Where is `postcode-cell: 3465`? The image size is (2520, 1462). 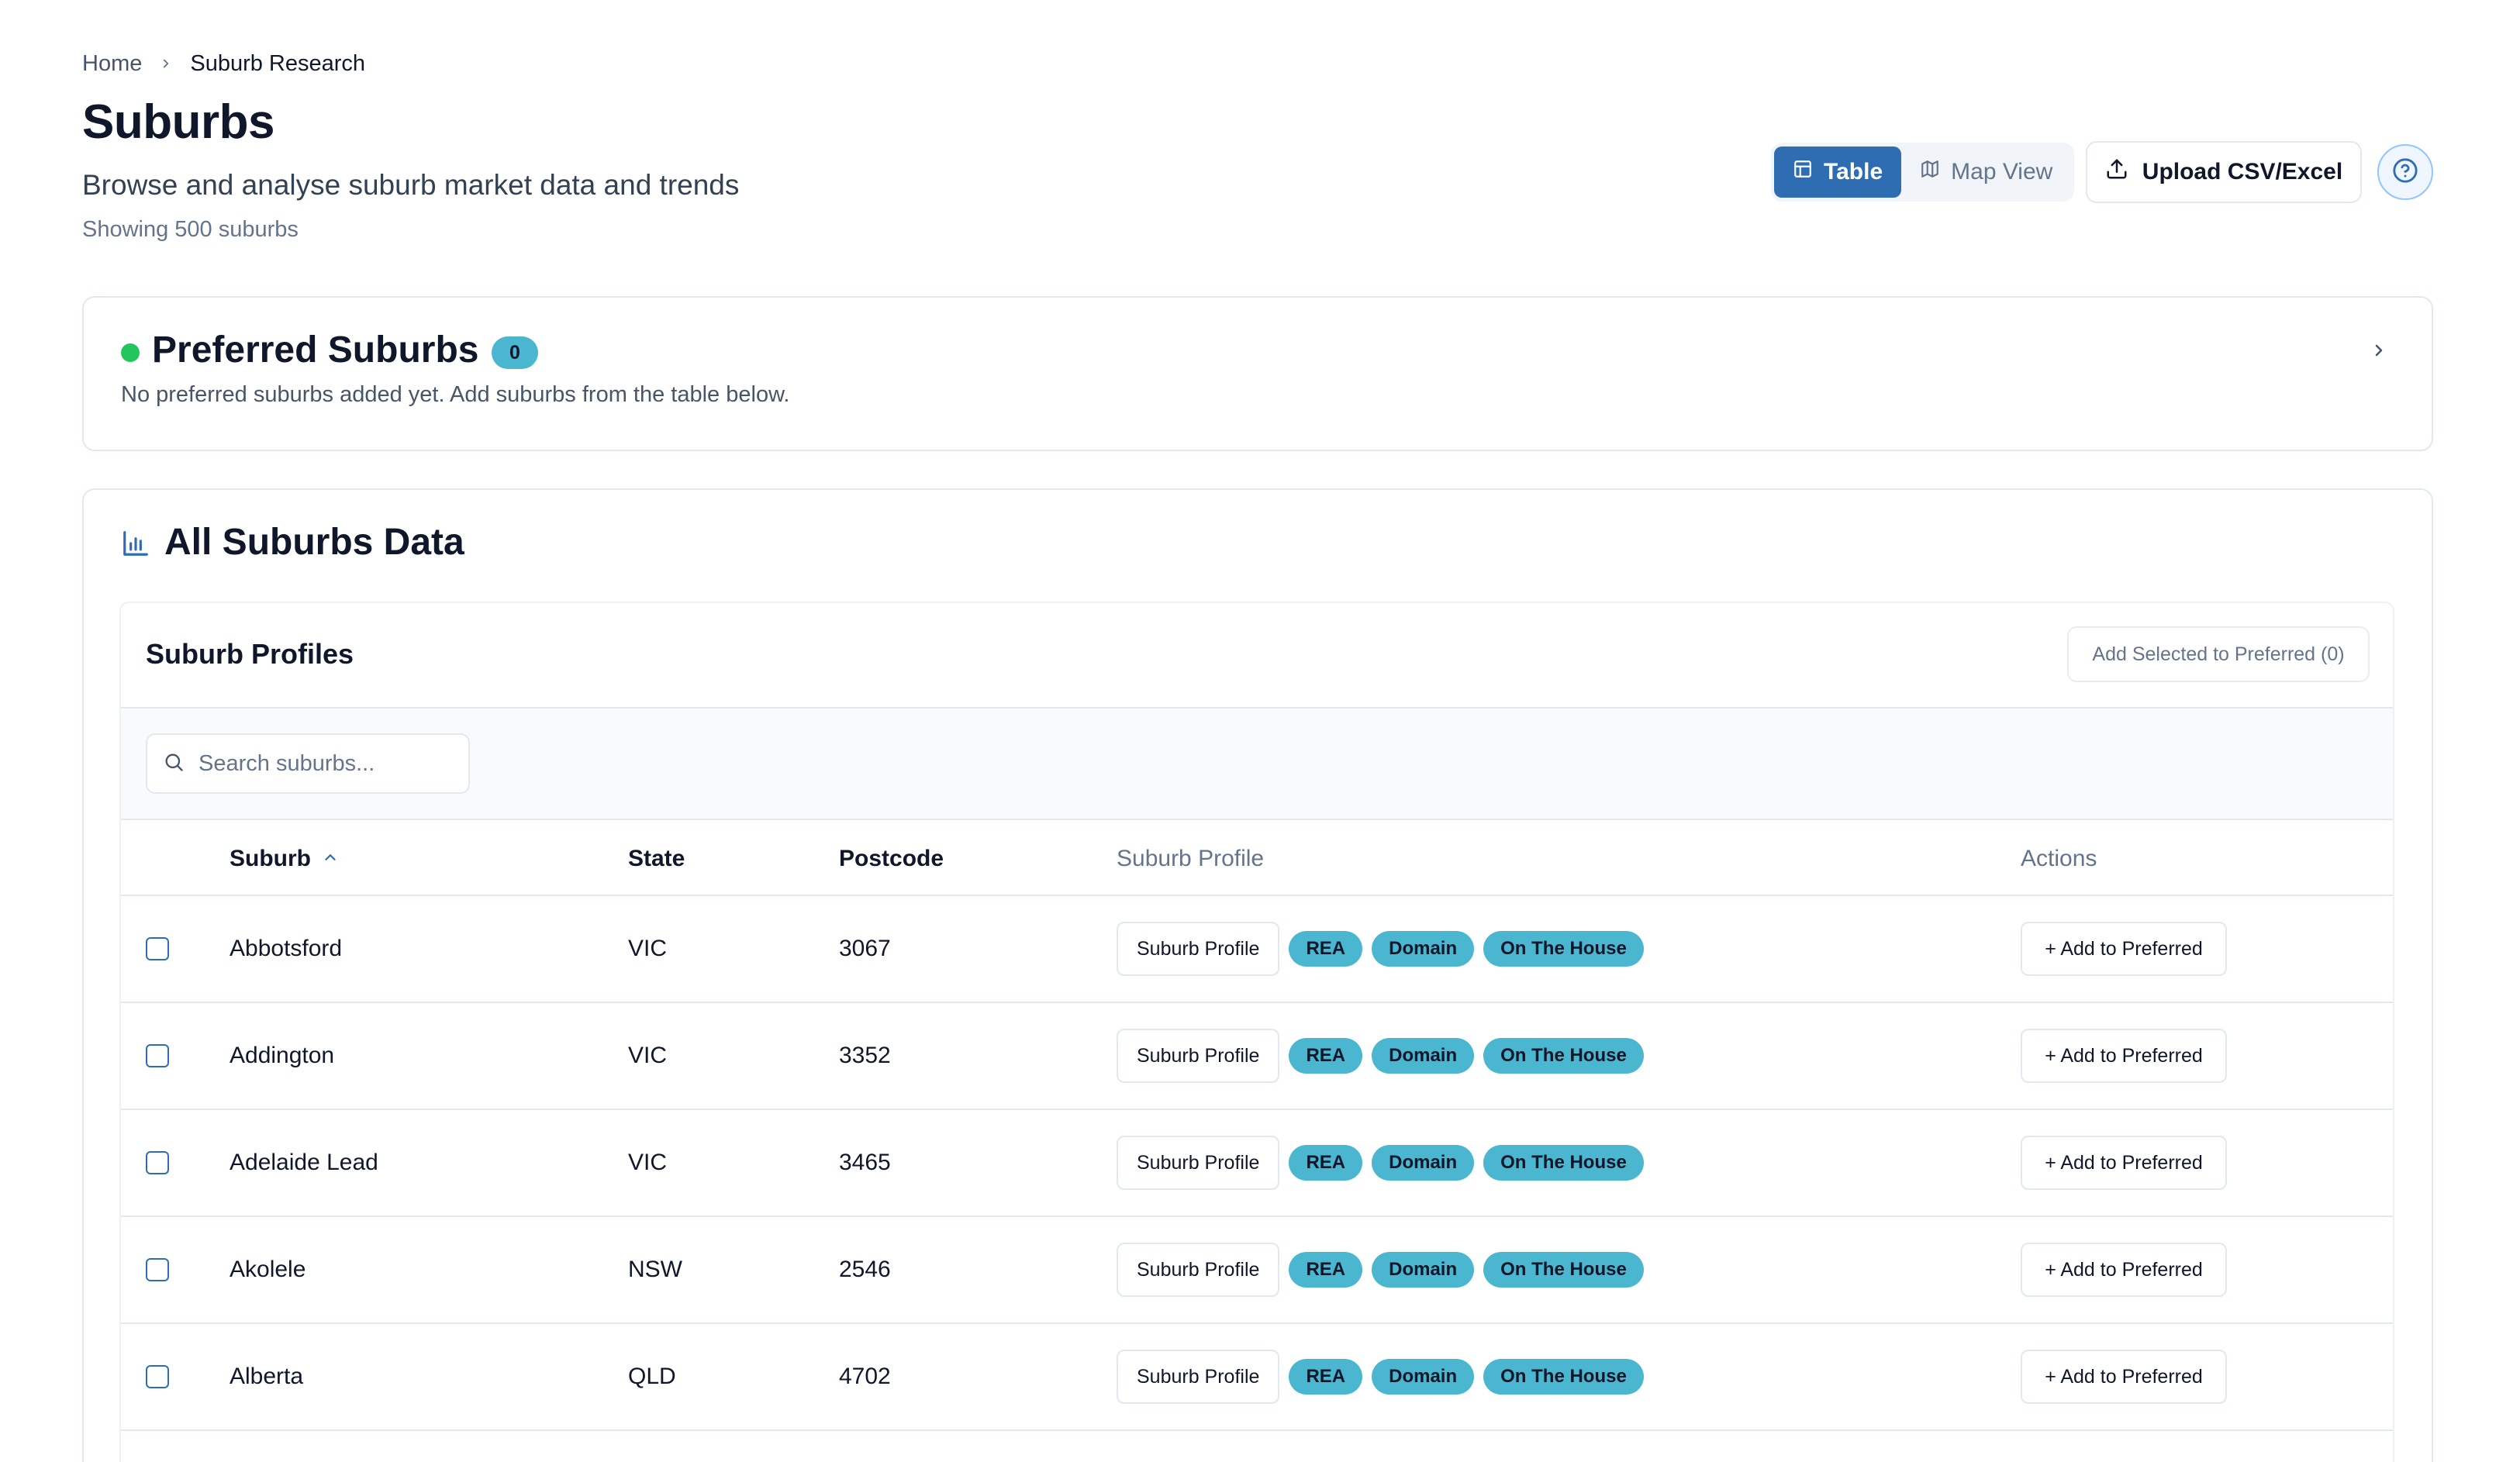
postcode-cell: 3465 is located at coordinates (865, 1162).